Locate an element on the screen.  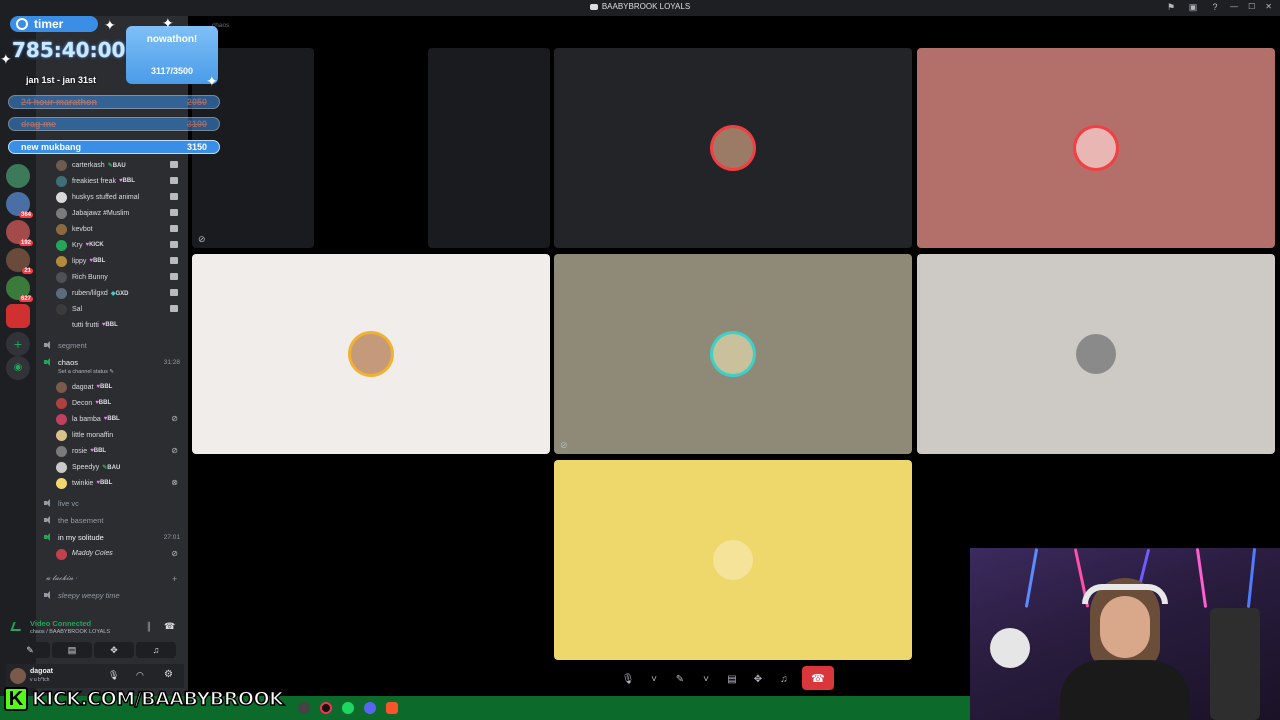
streamer-face is located at coordinates (1125, 627).